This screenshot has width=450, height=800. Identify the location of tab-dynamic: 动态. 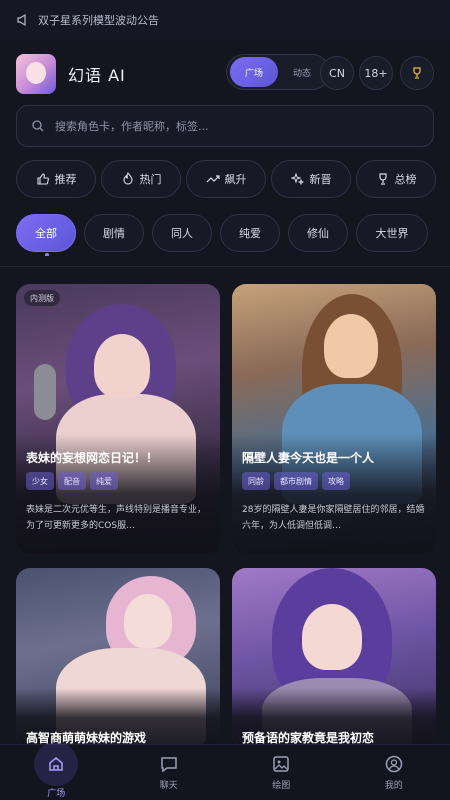
(302, 72).